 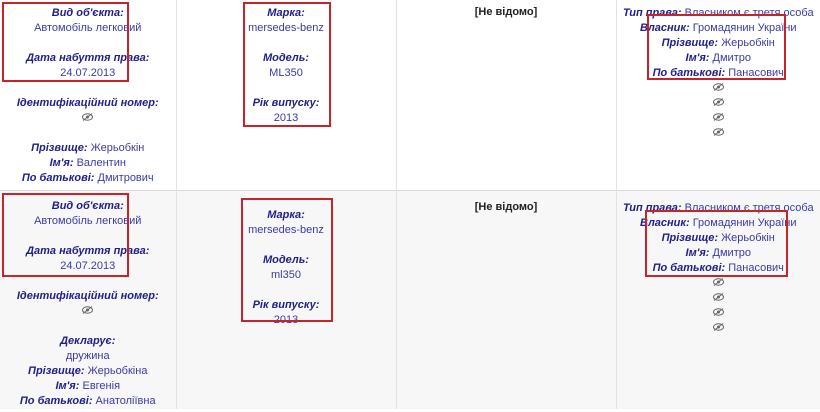 What do you see at coordinates (88, 340) in the screenshot?
I see `declarant-label: Декларує:` at bounding box center [88, 340].